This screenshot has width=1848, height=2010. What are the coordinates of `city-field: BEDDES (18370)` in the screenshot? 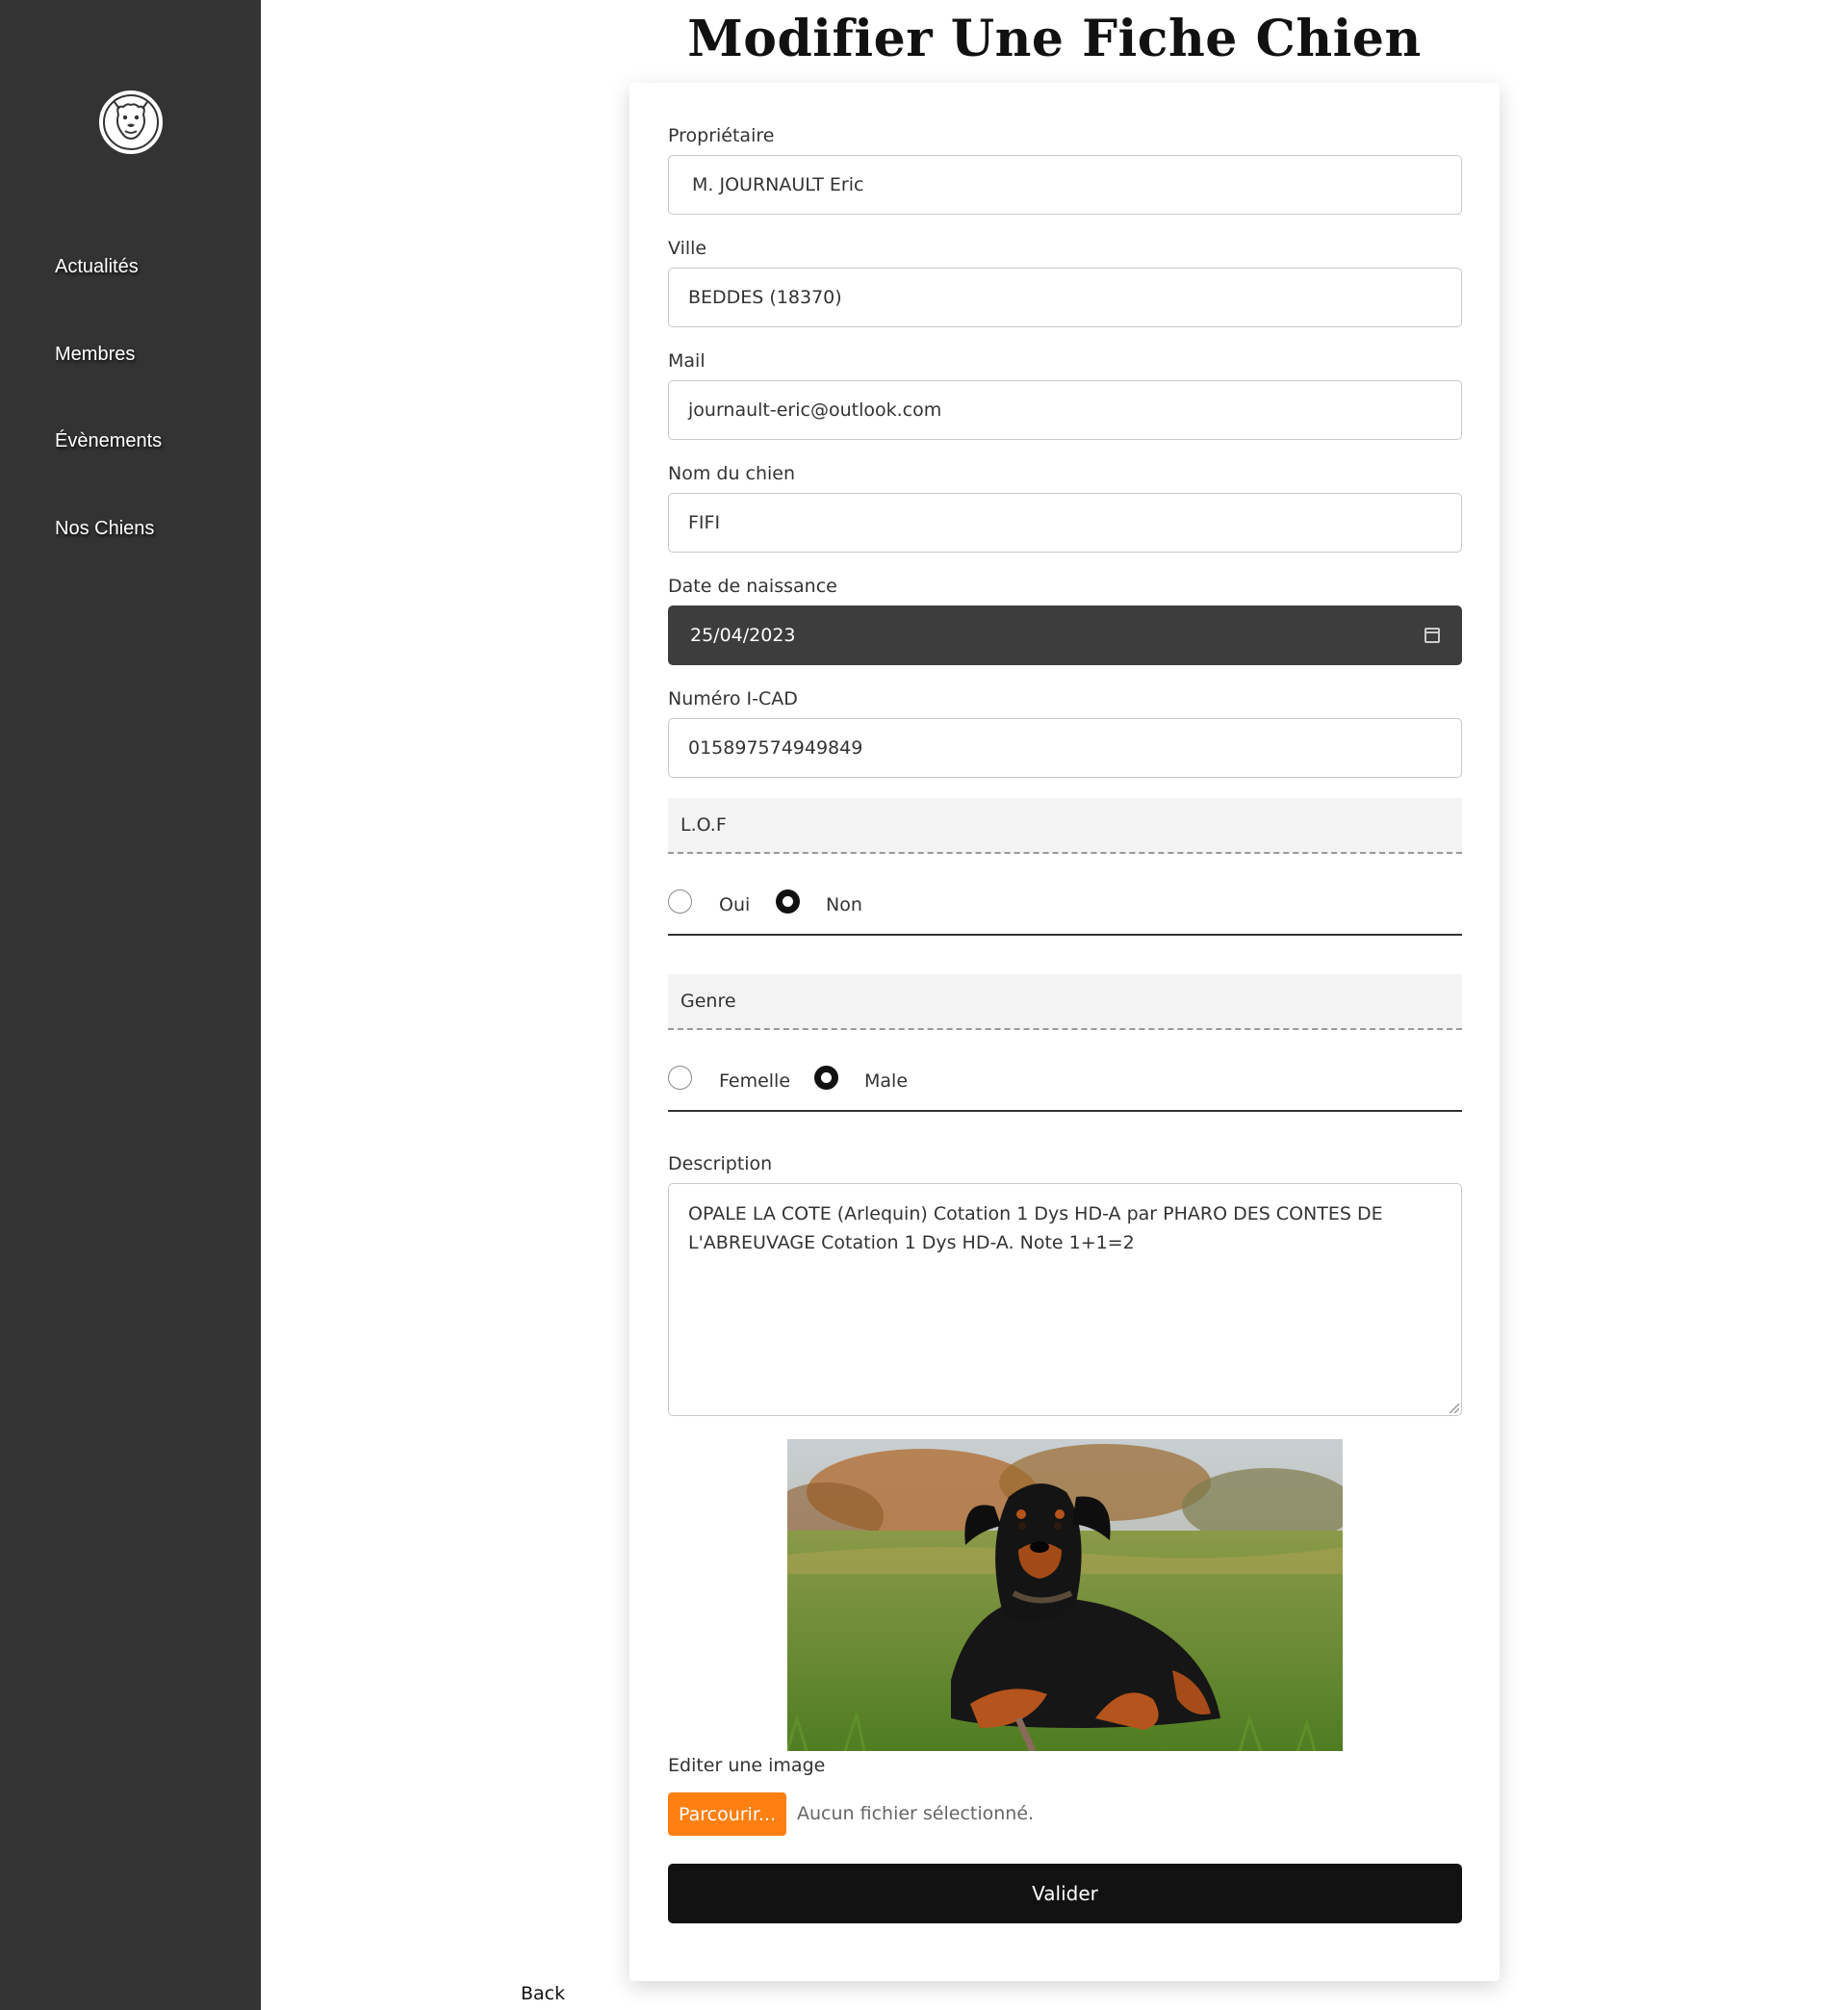 It's located at (1065, 298).